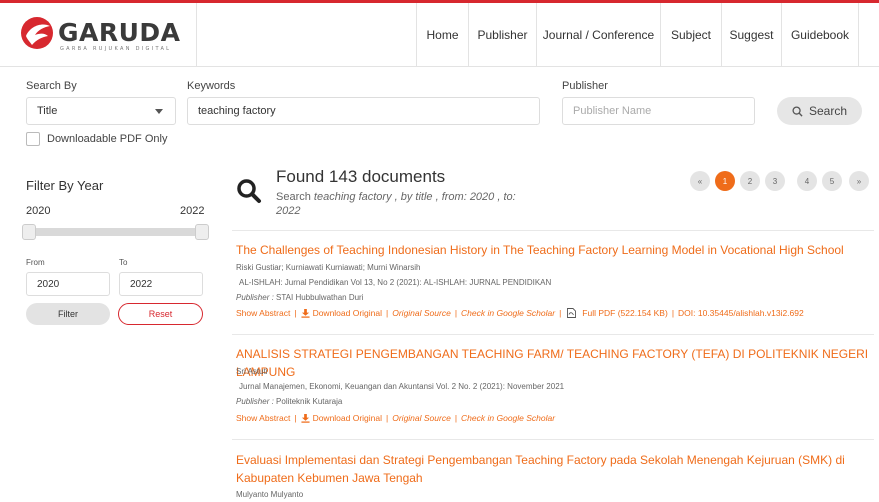 This screenshot has width=879, height=502. What do you see at coordinates (309, 401) in the screenshot?
I see `publisher-name: Politeknik Kutaraja` at bounding box center [309, 401].